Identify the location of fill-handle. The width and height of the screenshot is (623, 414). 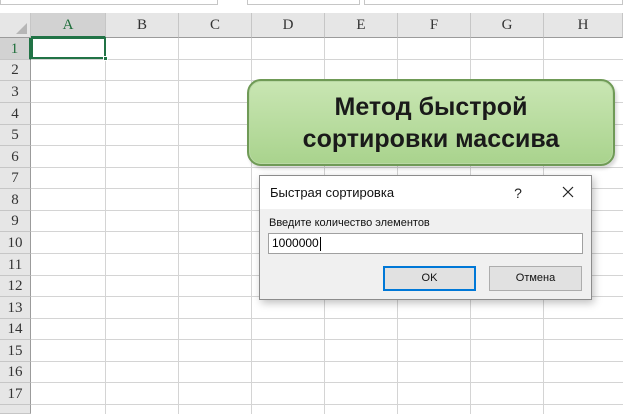
(105, 58).